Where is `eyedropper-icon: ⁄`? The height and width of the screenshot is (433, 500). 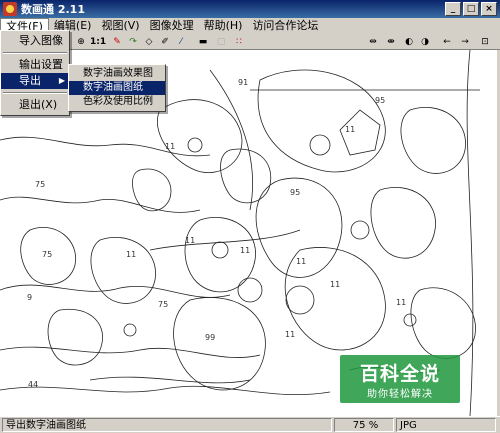 eyedropper-icon: ⁄ is located at coordinates (181, 42).